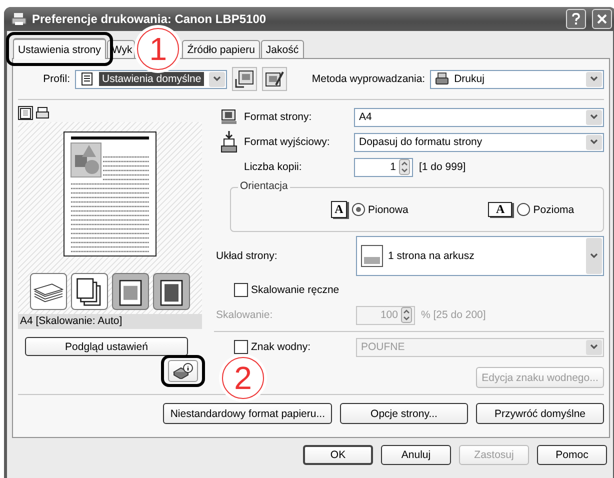  I want to click on tab: Jakość, so click(282, 49).